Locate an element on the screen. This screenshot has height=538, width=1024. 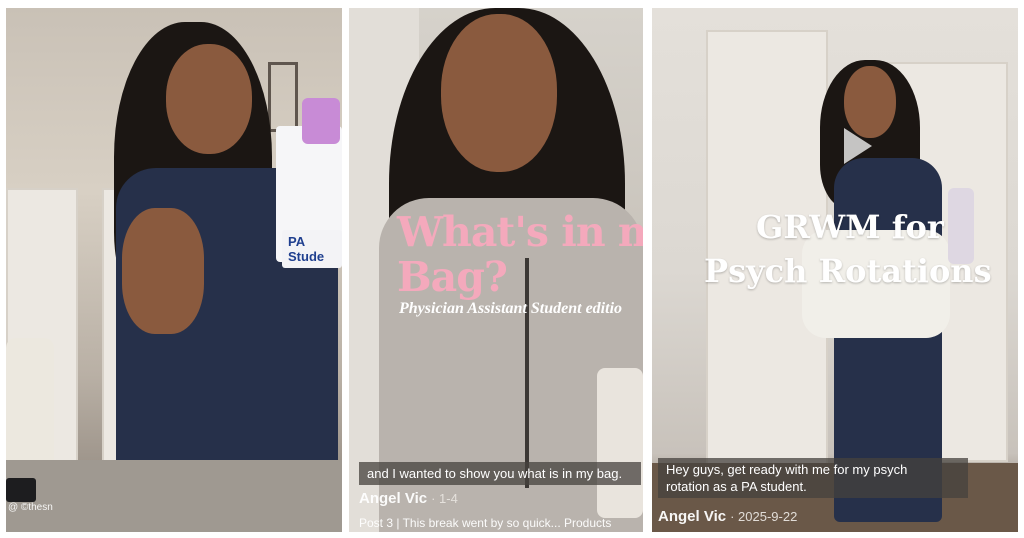
post-date: · 2025-9-22 is located at coordinates (764, 516).